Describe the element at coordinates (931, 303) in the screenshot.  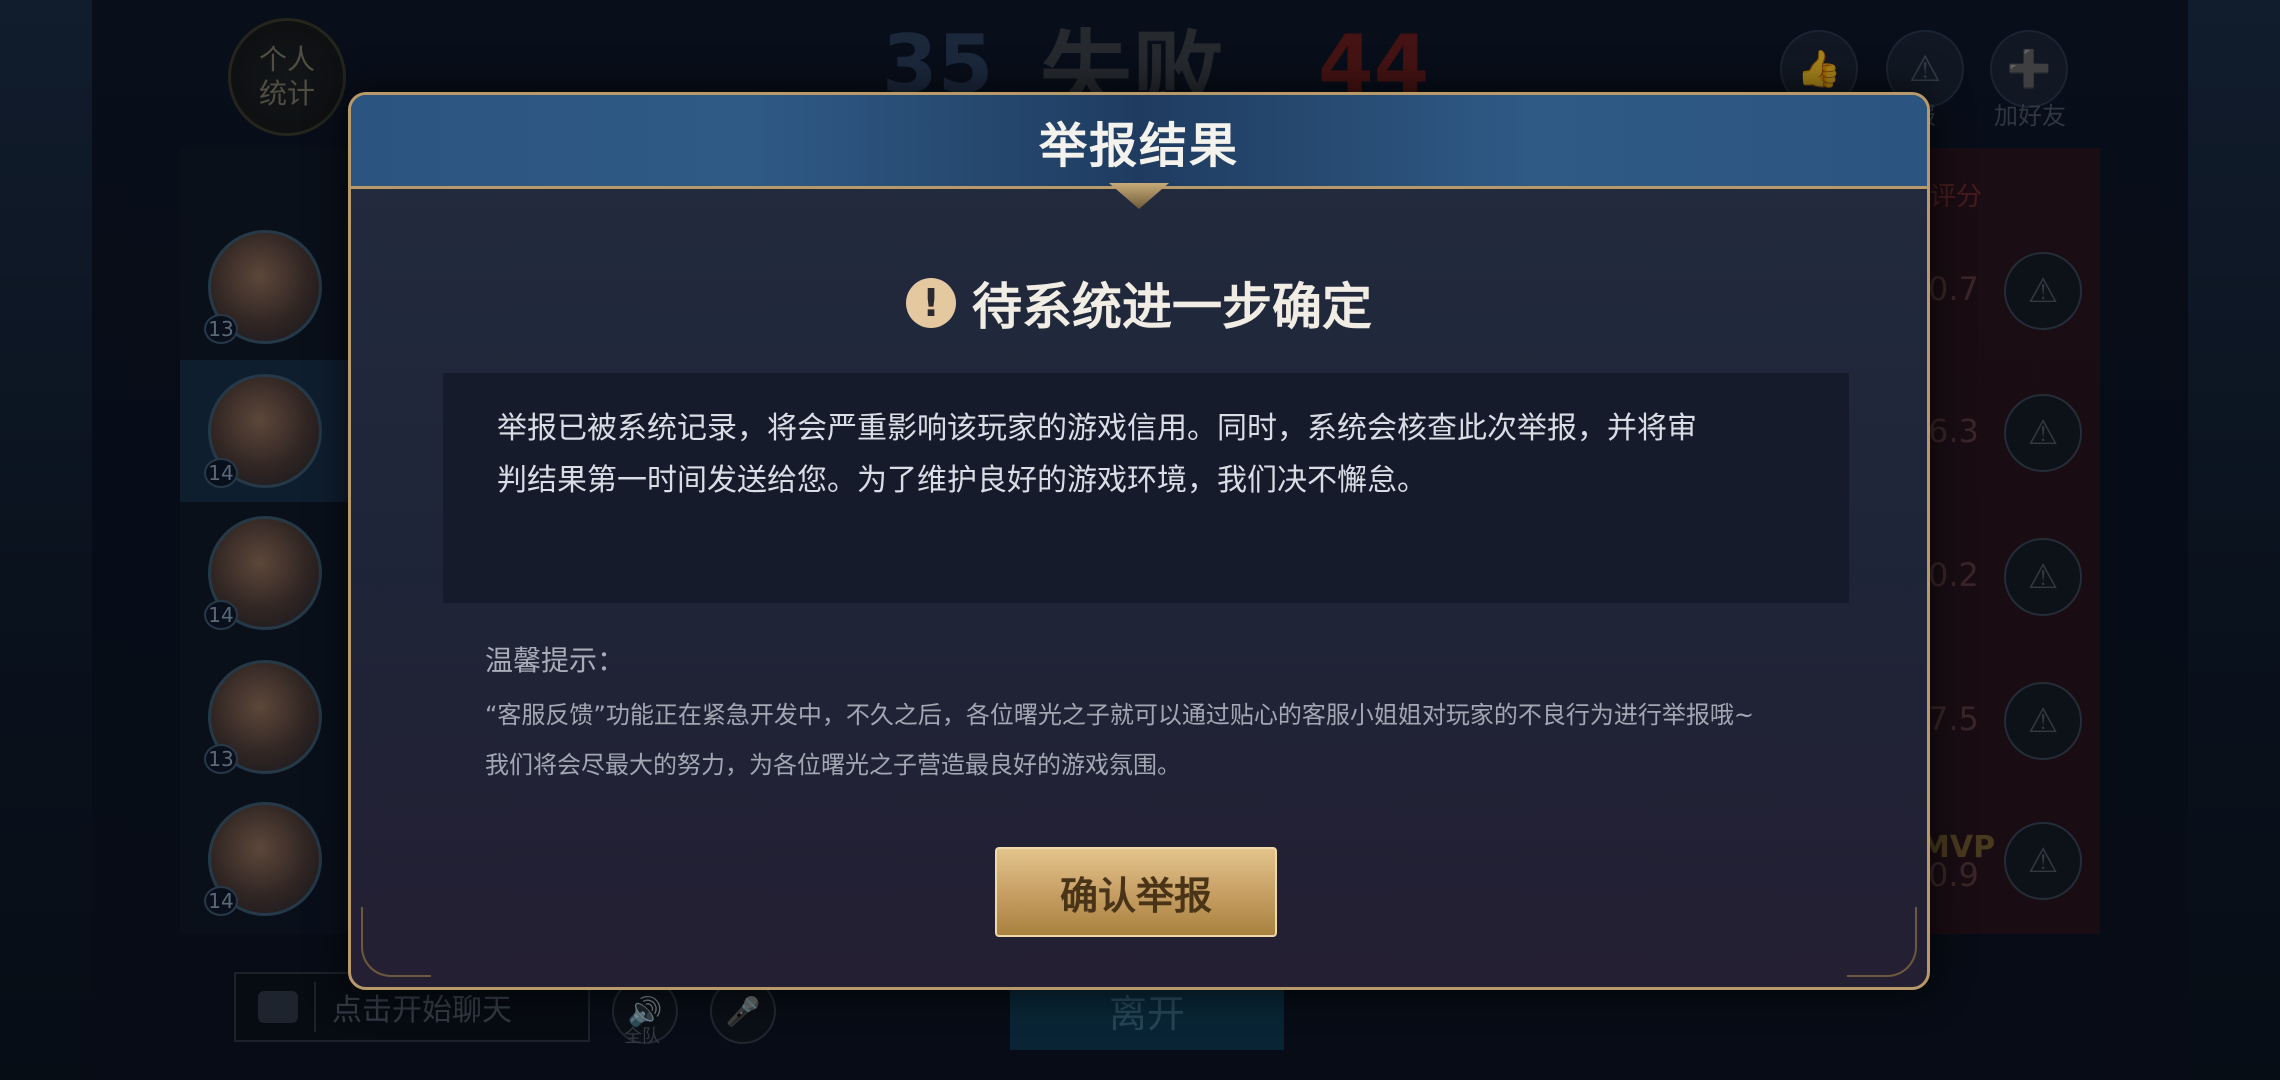
I see `exclamation-icon: !` at that location.